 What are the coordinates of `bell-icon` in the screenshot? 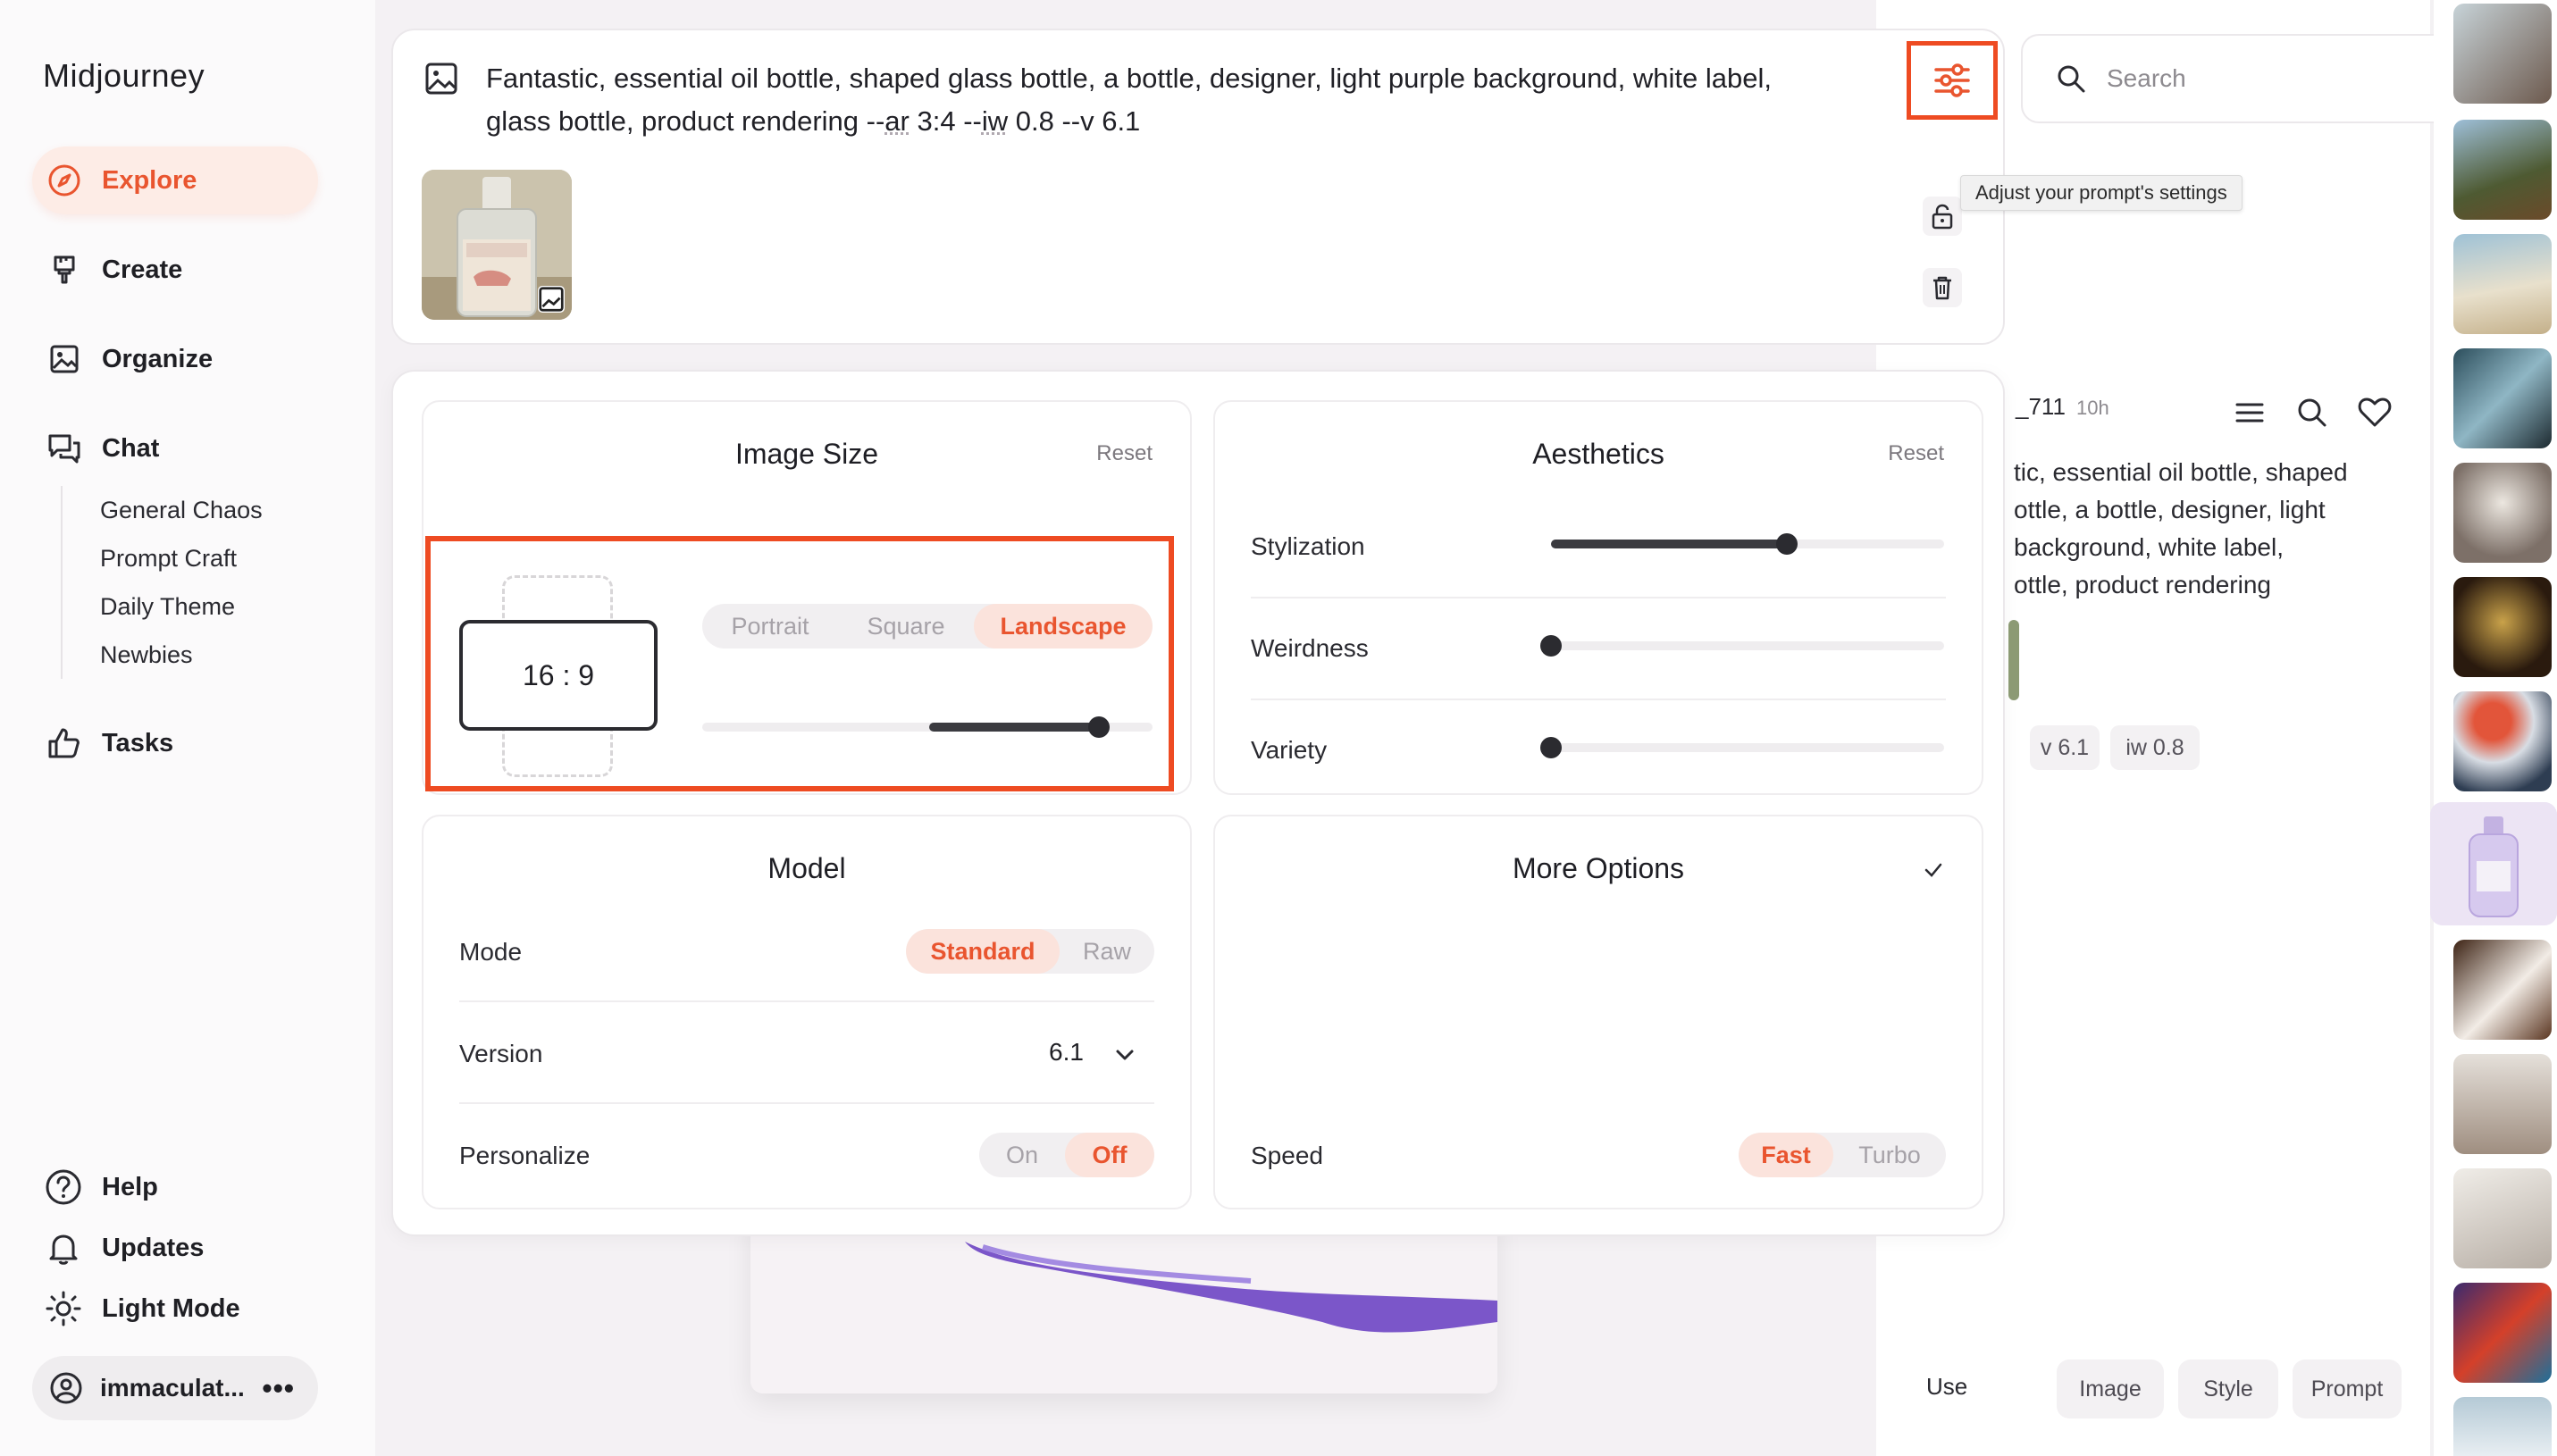 It's located at (64, 1249).